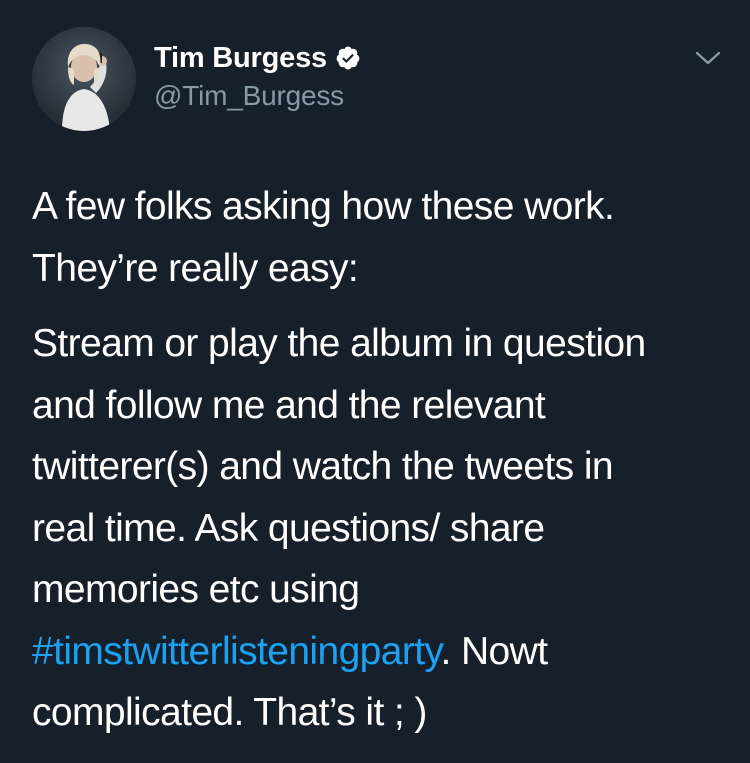 This screenshot has width=750, height=763. What do you see at coordinates (236, 651) in the screenshot?
I see `hashtag-link: #timstwitterlisteningparty` at bounding box center [236, 651].